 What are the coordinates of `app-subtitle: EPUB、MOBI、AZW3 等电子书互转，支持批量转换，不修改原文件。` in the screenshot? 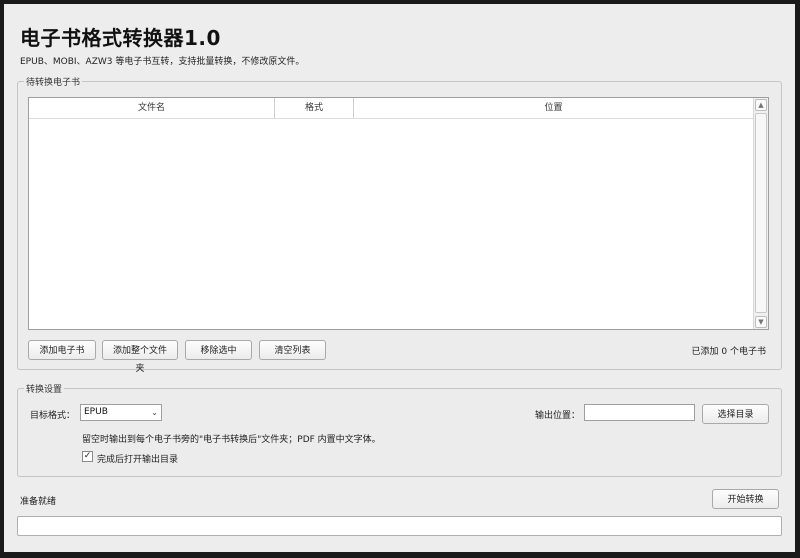 It's located at (162, 62).